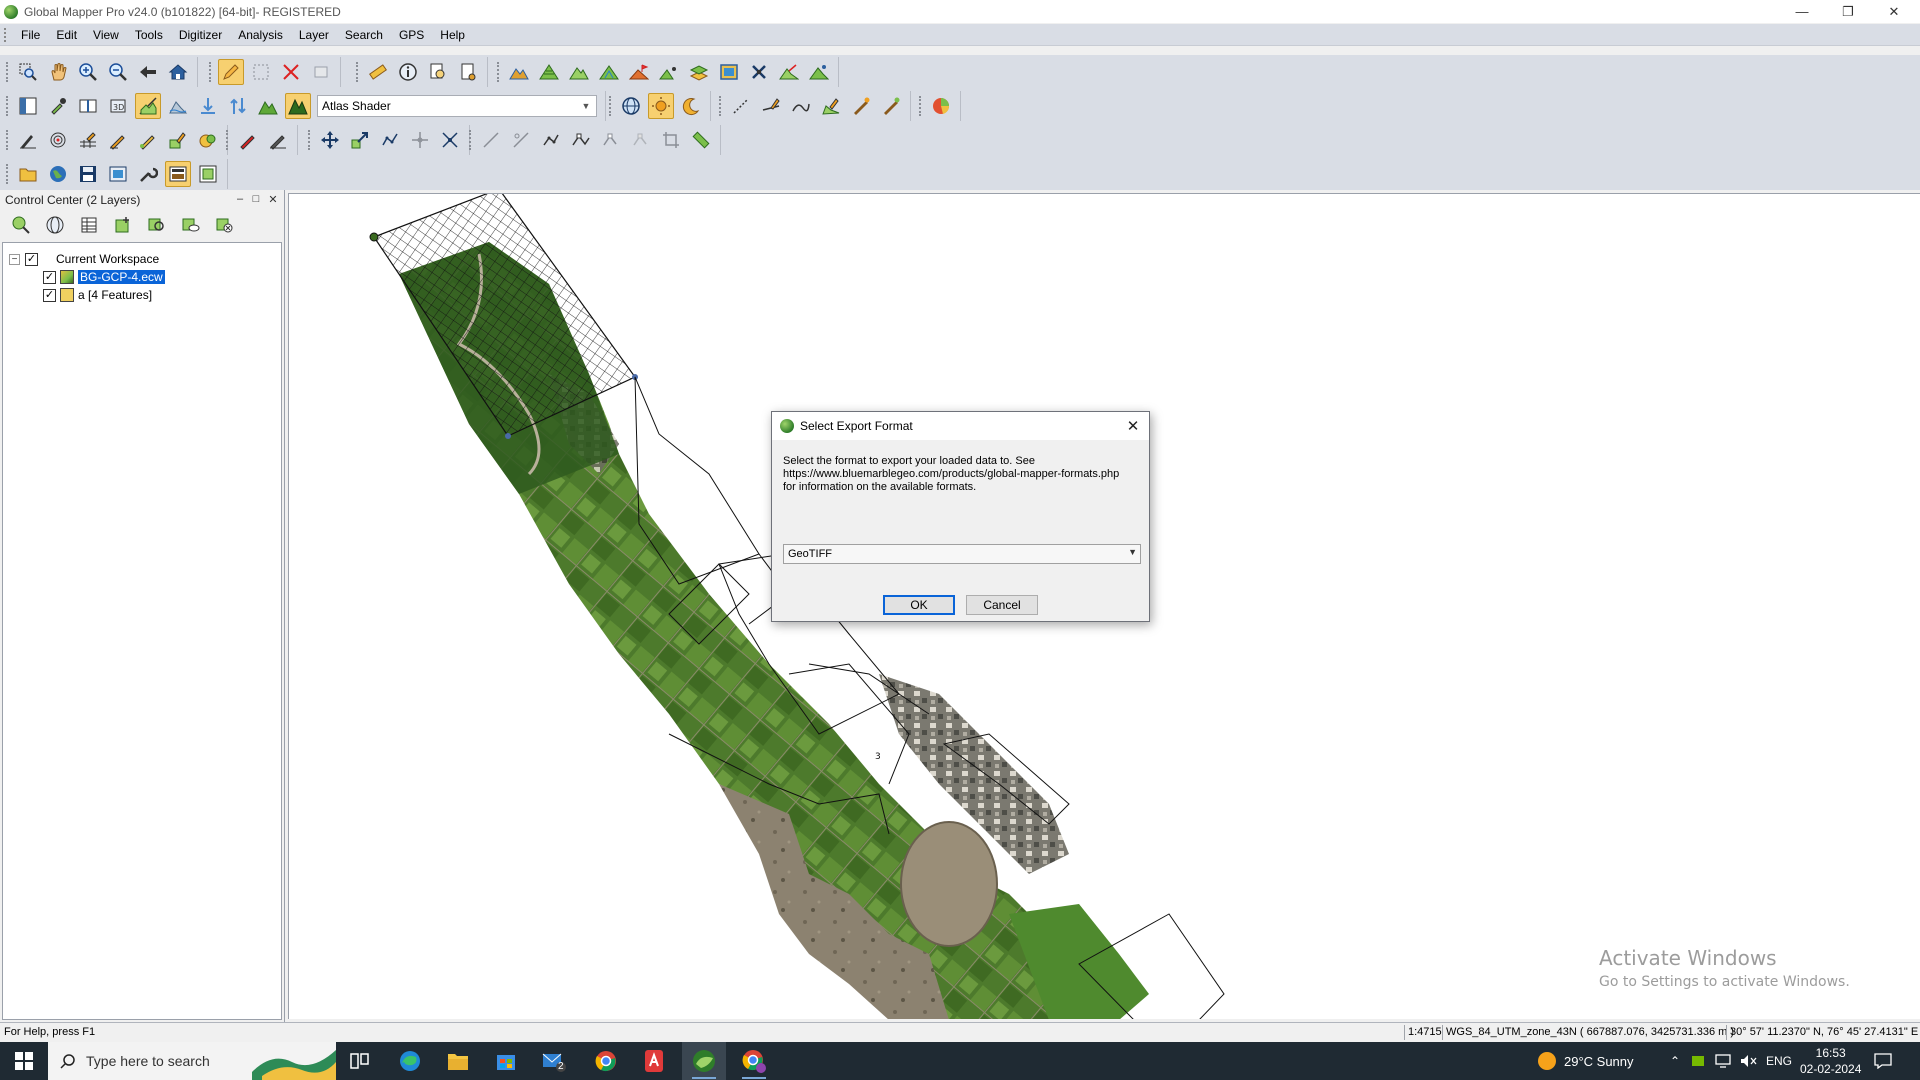 This screenshot has width=1920, height=1080. Describe the element at coordinates (457, 106) in the screenshot. I see `shader-dropdown: Atlas Shader ▼` at that location.